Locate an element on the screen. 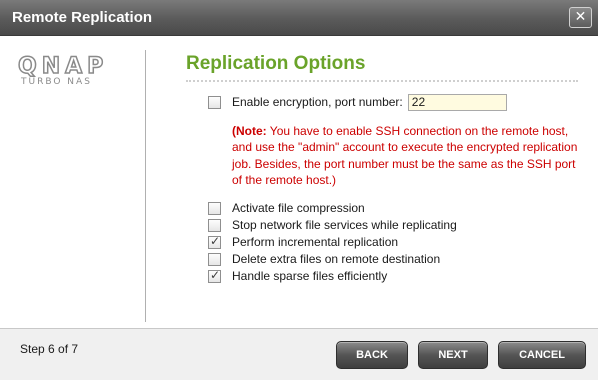  encryption-row: Enable encryption, port number: is located at coordinates (357, 102).